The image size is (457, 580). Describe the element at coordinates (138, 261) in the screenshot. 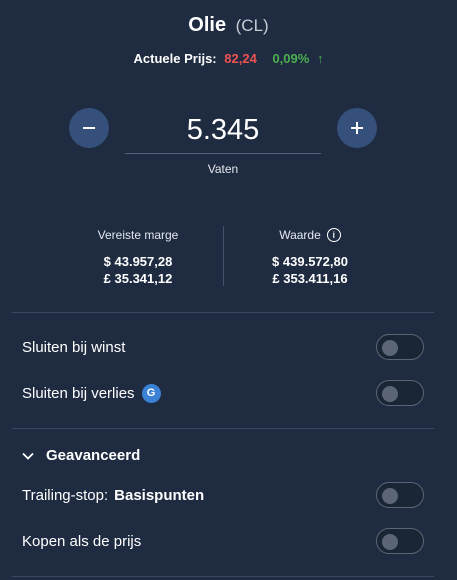

I see `required-margin-usd: $ 43.957,28` at that location.